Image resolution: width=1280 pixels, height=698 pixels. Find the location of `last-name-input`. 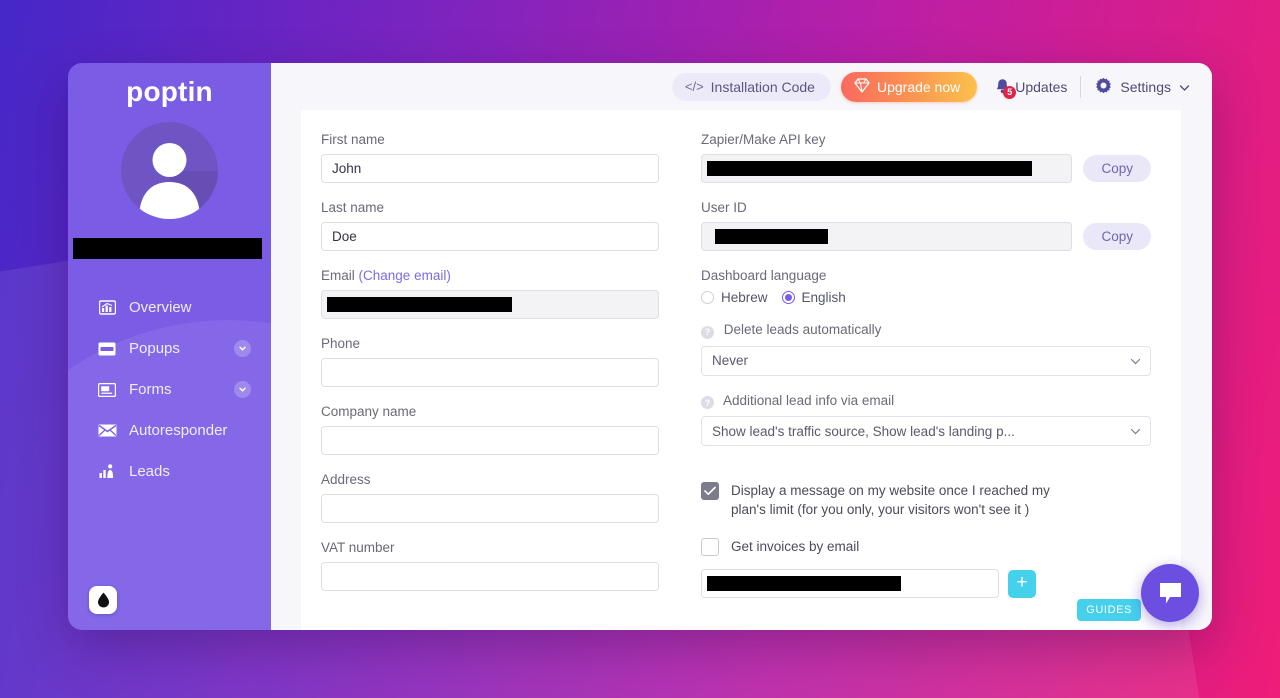

last-name-input is located at coordinates (490, 236).